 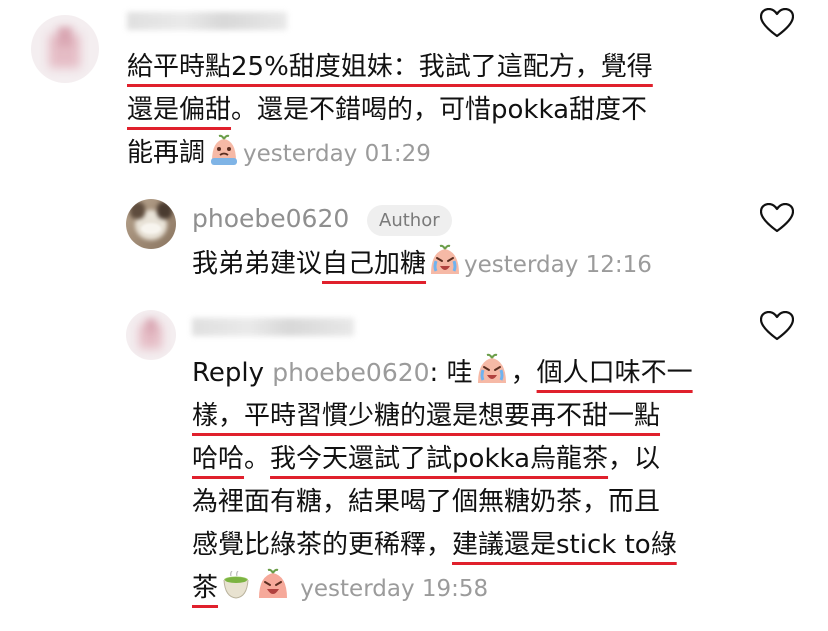 I want to click on author-badge: Author, so click(x=409, y=220).